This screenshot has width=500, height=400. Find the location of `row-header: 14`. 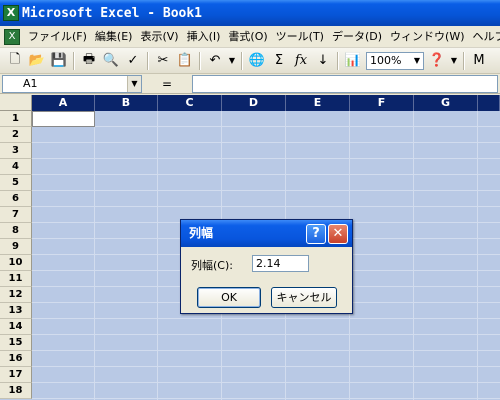

row-header: 14 is located at coordinates (16, 327).